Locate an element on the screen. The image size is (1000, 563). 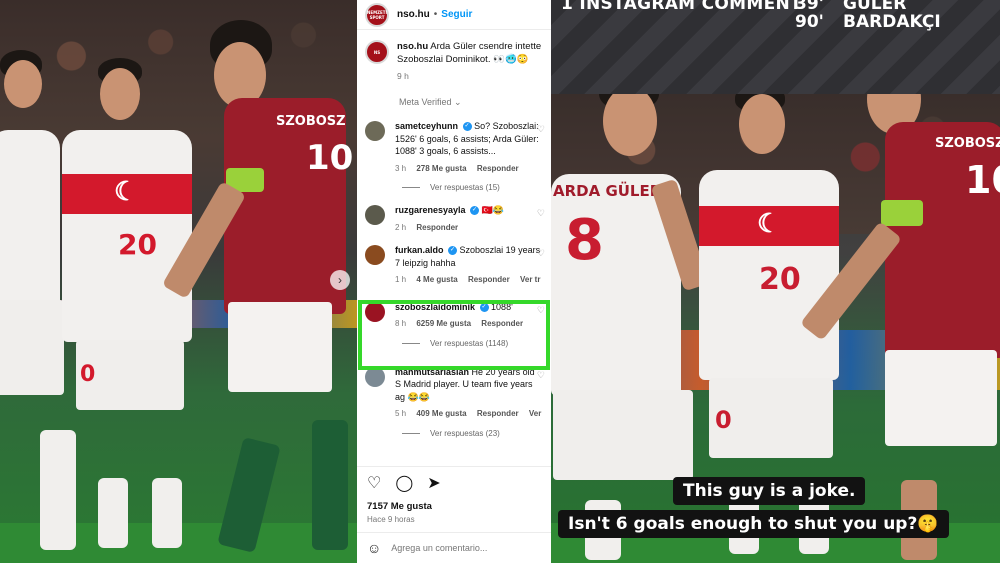
player-turkey-20-left: ☾ 20 0 is located at coordinates (132, 310).